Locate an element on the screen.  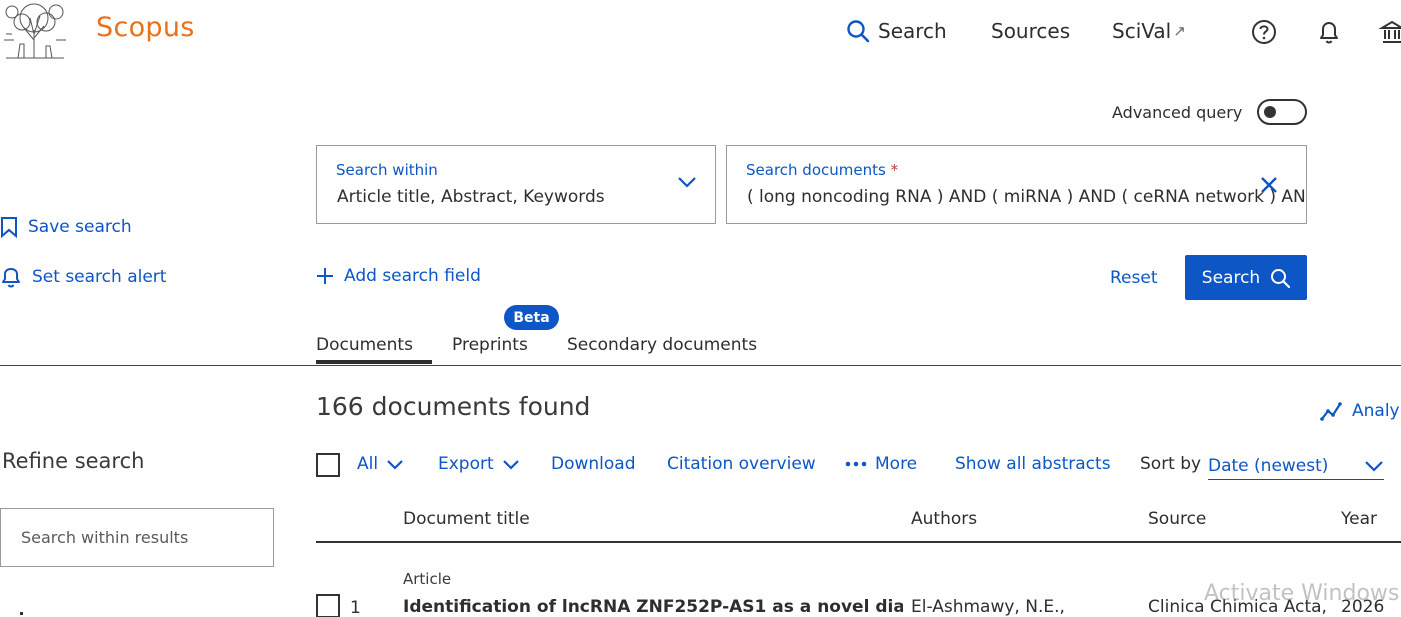
activate-windows-watermark: Activate Windows is located at coordinates (1302, 593).